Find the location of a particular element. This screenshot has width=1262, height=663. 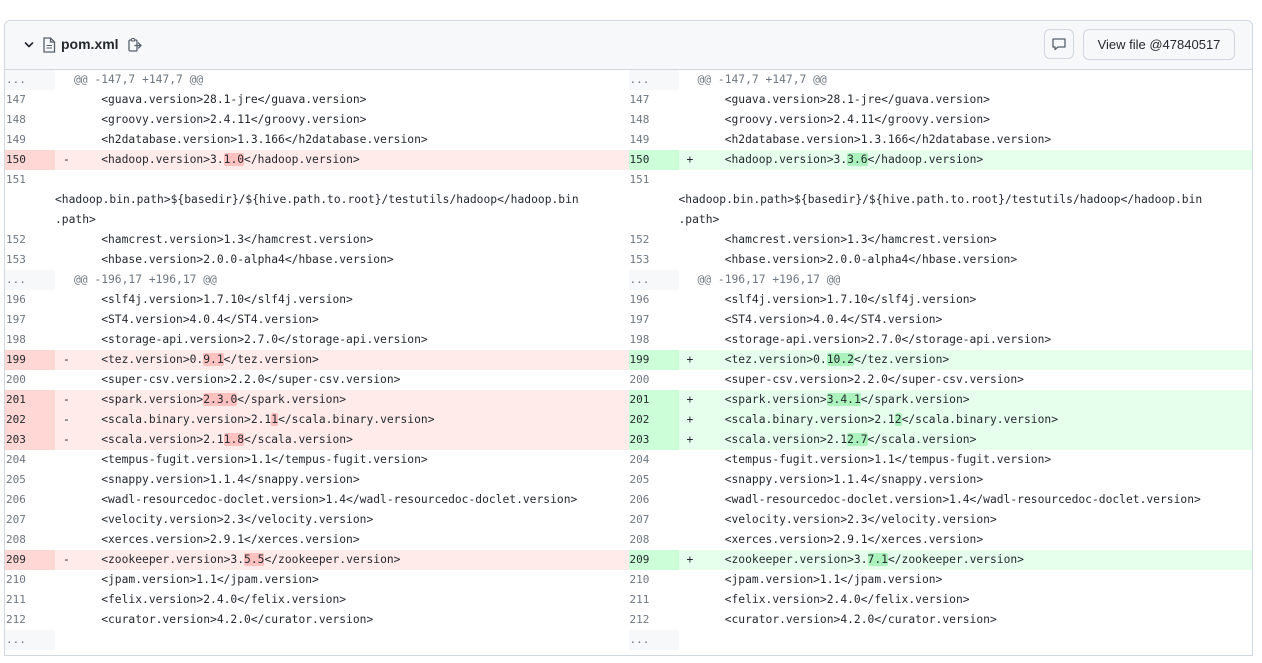

new-line-number: 208 is located at coordinates (654, 540).